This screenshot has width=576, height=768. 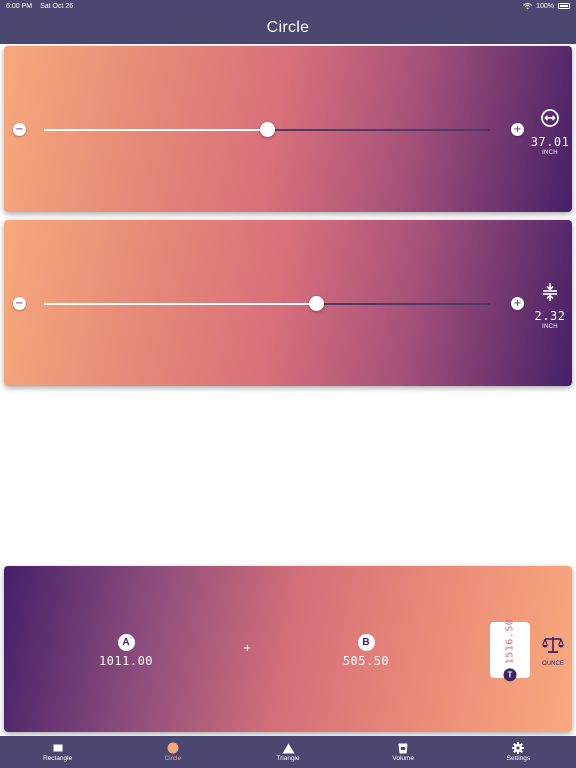 What do you see at coordinates (550, 153) in the screenshot?
I see `diameter-unit: INCH` at bounding box center [550, 153].